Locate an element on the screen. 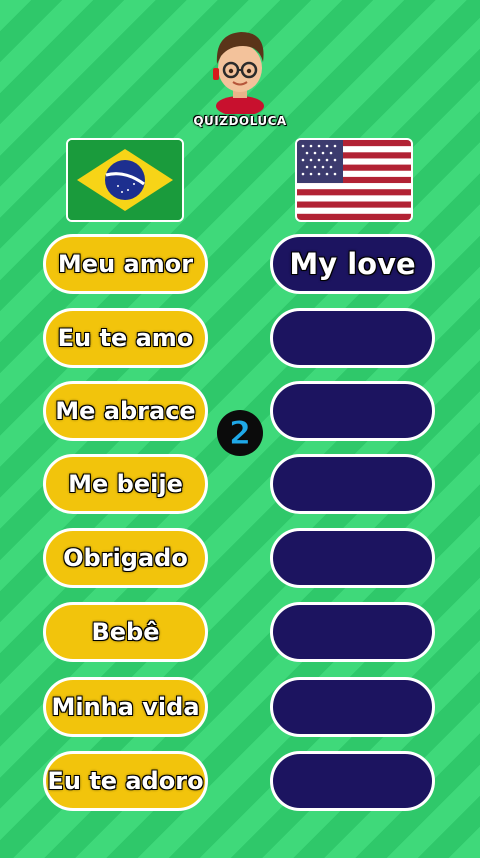  pt-word-label: Eu te adoro is located at coordinates (125, 781).